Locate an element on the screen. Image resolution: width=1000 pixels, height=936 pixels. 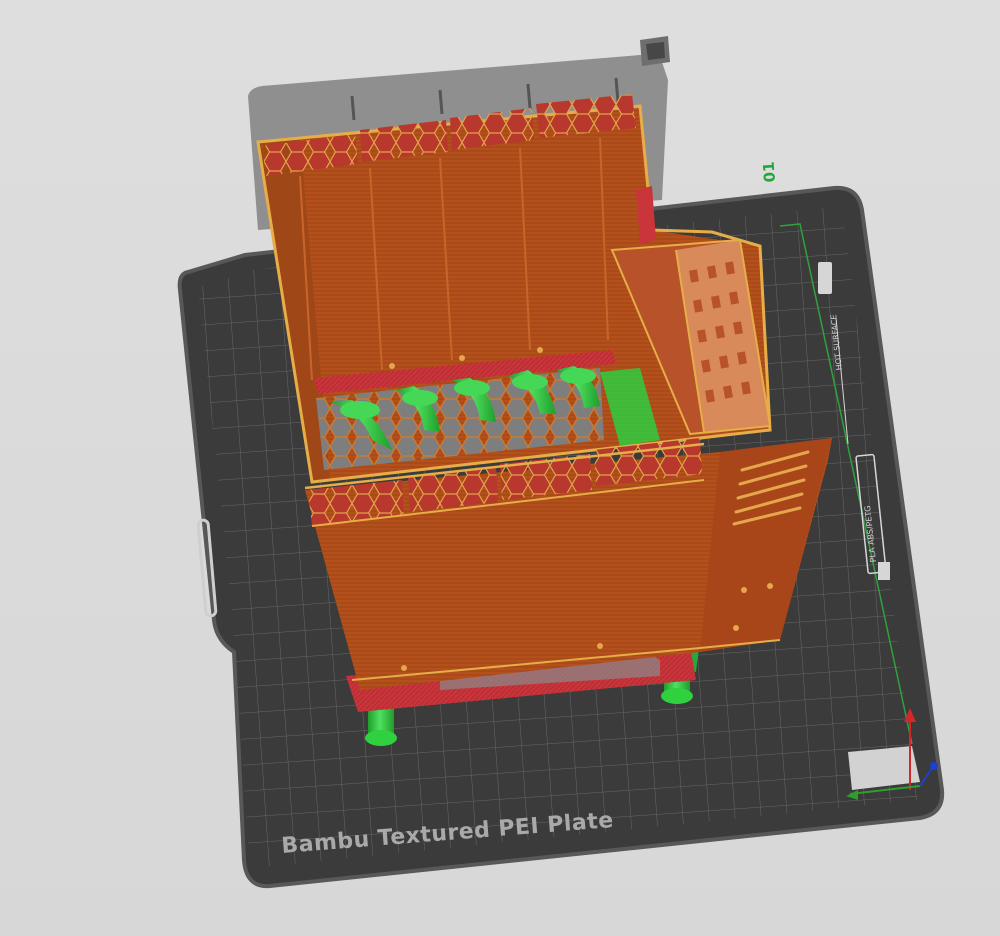
plate-number: 01 is located at coordinates (769, 172).